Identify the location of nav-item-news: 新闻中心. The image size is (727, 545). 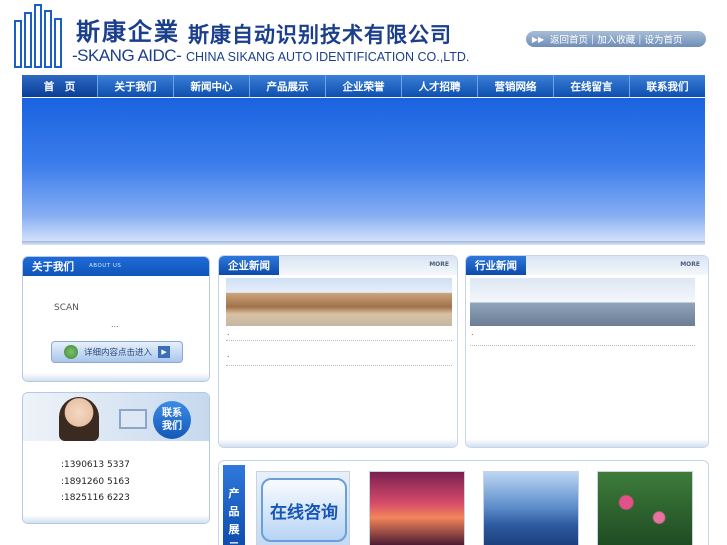
(212, 86).